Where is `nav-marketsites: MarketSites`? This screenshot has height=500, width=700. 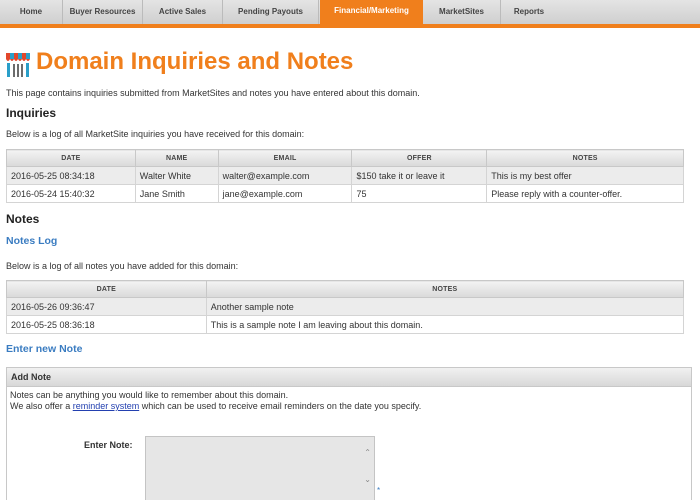 nav-marketsites: MarketSites is located at coordinates (462, 12).